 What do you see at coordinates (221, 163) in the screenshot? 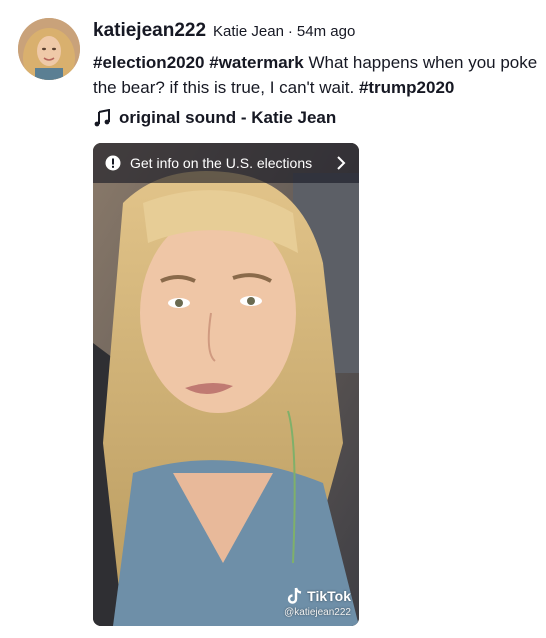
I see `banner-text: Get info on the U.S. elections` at bounding box center [221, 163].